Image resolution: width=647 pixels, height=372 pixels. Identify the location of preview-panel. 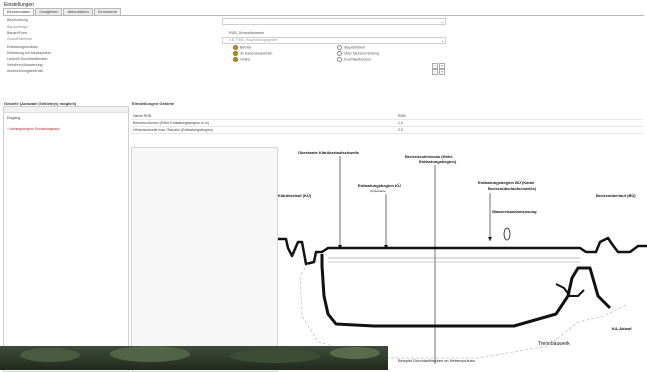
(204, 259).